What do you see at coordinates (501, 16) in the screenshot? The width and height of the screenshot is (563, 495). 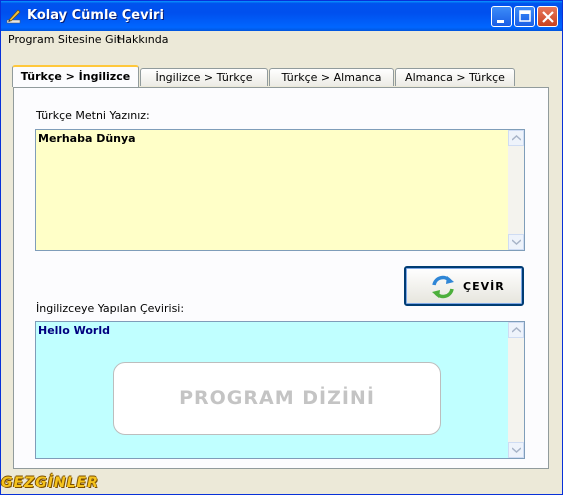 I see `minimize-button` at bounding box center [501, 16].